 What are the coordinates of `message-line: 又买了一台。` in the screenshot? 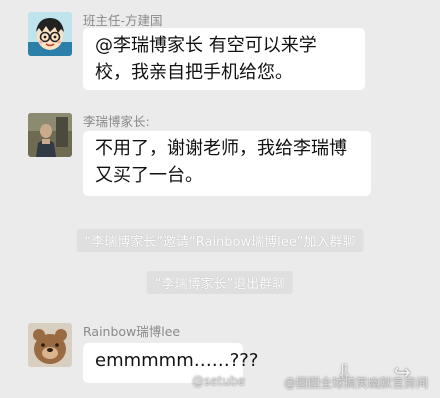 It's located at (149, 175).